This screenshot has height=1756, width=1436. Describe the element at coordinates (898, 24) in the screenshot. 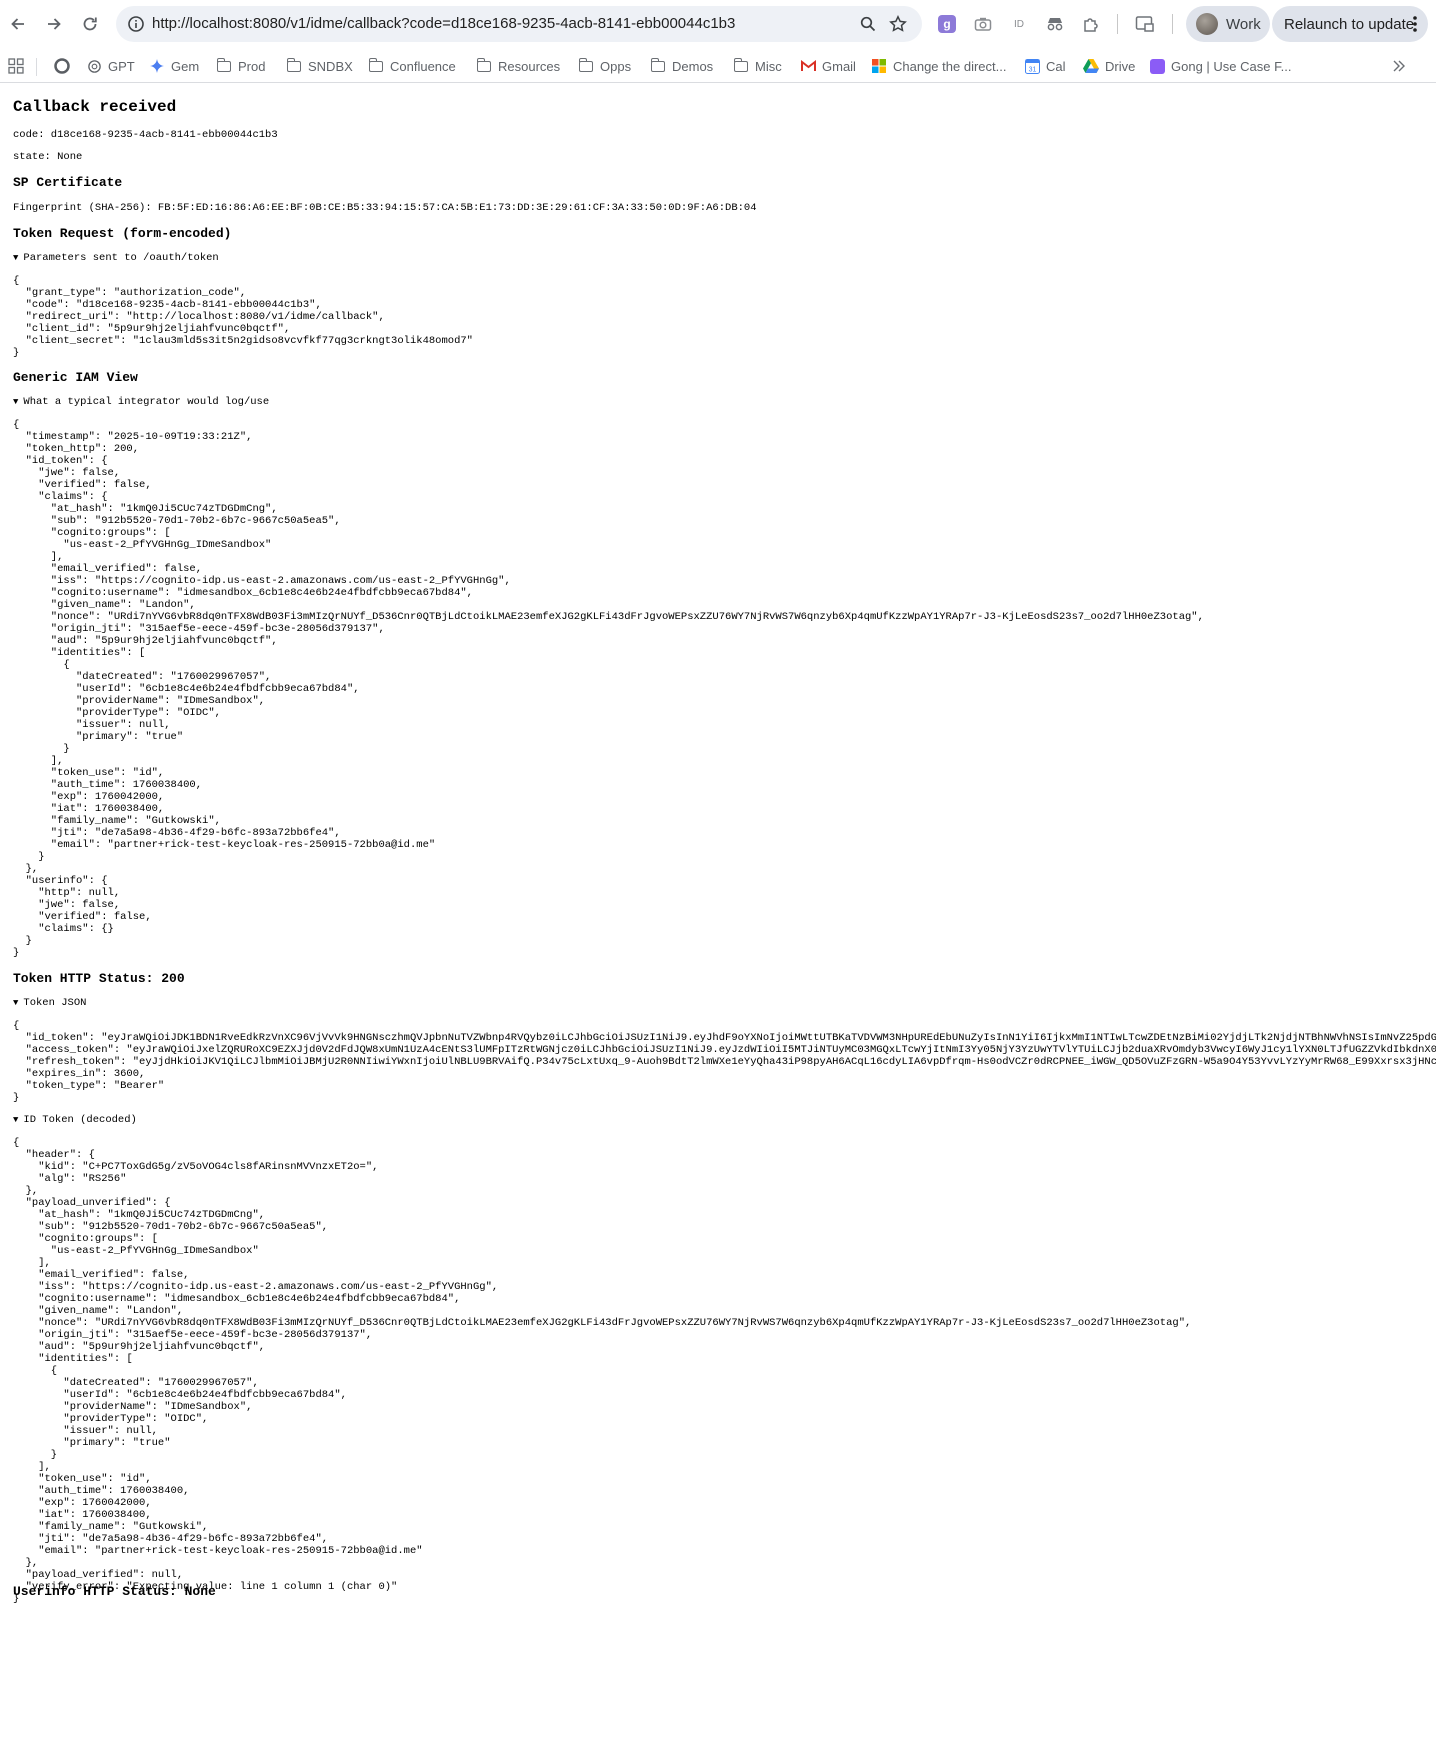

I see `star-icon` at that location.